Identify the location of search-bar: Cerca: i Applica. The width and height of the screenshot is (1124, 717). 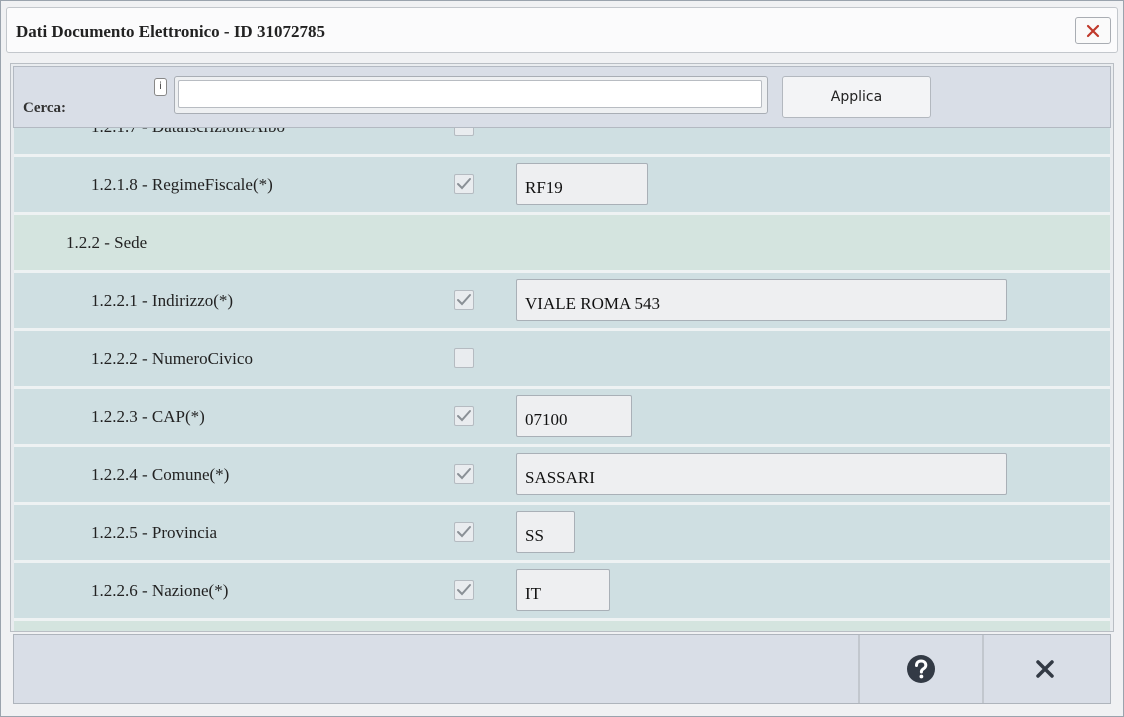
(562, 97).